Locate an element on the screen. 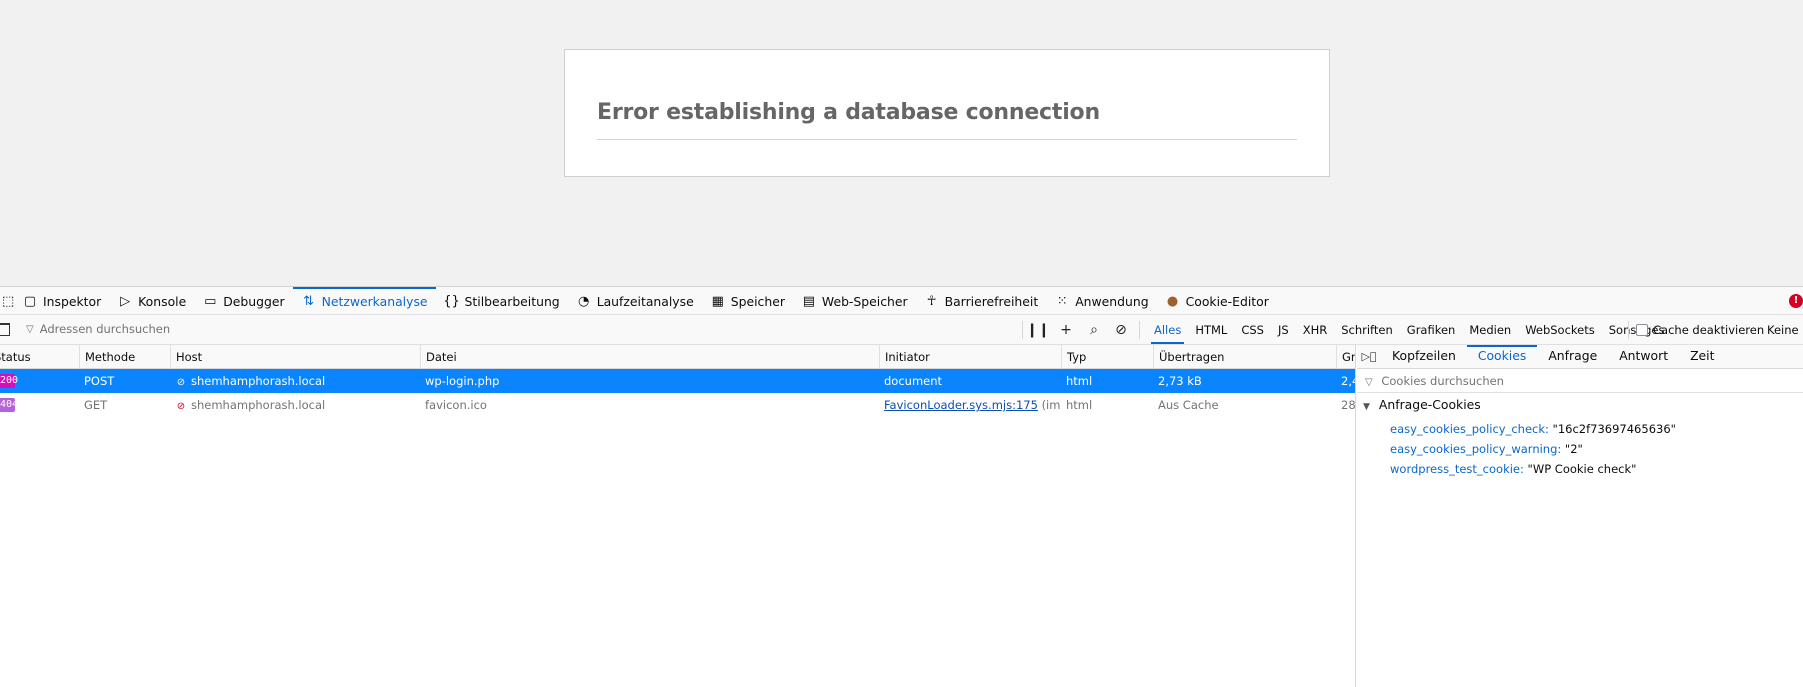 The image size is (1803, 687). tab-barrierefreiheit: ☥ Barrierefreiheit is located at coordinates (981, 301).